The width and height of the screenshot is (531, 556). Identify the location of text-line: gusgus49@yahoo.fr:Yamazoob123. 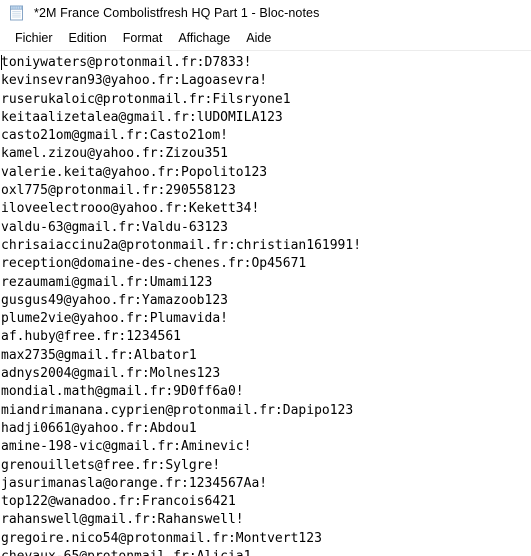
(266, 301).